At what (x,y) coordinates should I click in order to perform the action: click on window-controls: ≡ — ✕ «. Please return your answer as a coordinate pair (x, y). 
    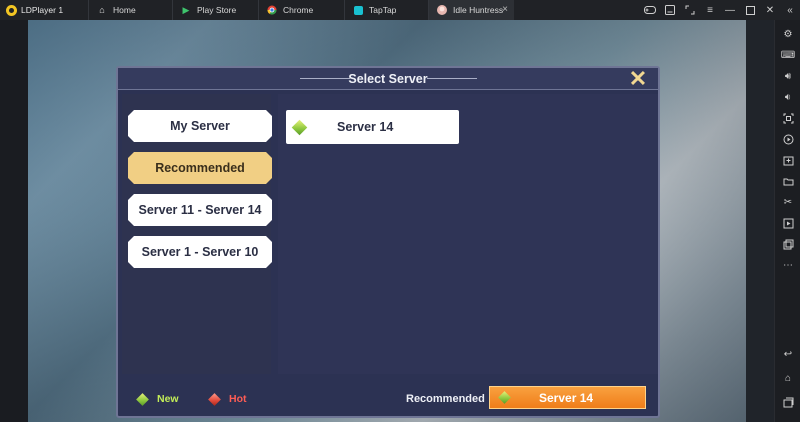
    Looking at the image, I should click on (720, 10).